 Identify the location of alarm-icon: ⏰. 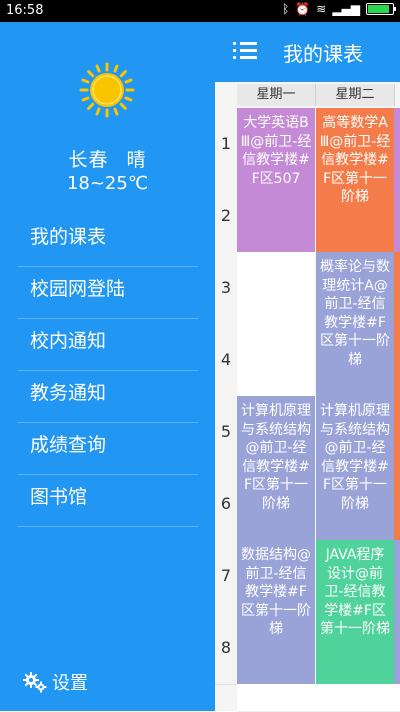
(303, 9).